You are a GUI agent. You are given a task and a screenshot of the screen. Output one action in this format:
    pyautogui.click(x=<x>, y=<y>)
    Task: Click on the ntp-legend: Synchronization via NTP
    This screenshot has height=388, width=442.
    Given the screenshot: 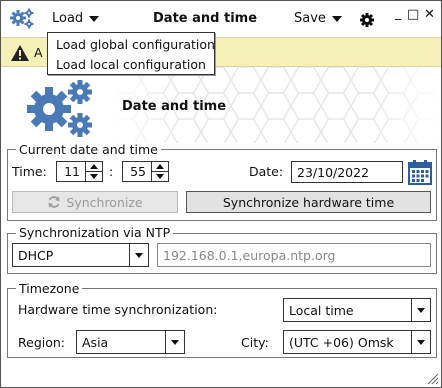 What is the action you would take?
    pyautogui.click(x=95, y=232)
    